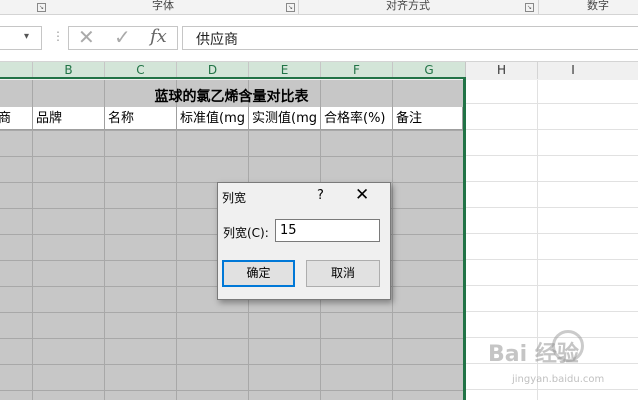 Image resolution: width=638 pixels, height=400 pixels. I want to click on sheet-title: 蓝球的氯乙烯含量对比表, so click(231, 97).